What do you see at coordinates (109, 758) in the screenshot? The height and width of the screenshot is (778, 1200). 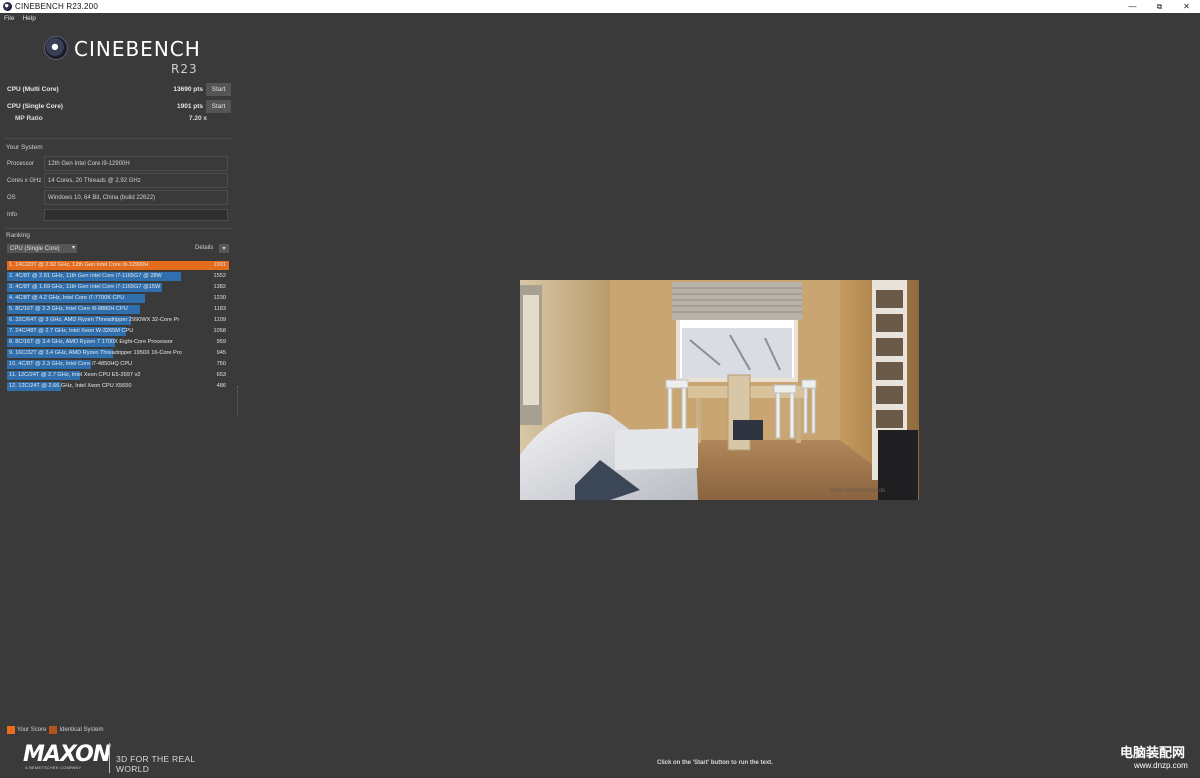 I see `logo-separator` at bounding box center [109, 758].